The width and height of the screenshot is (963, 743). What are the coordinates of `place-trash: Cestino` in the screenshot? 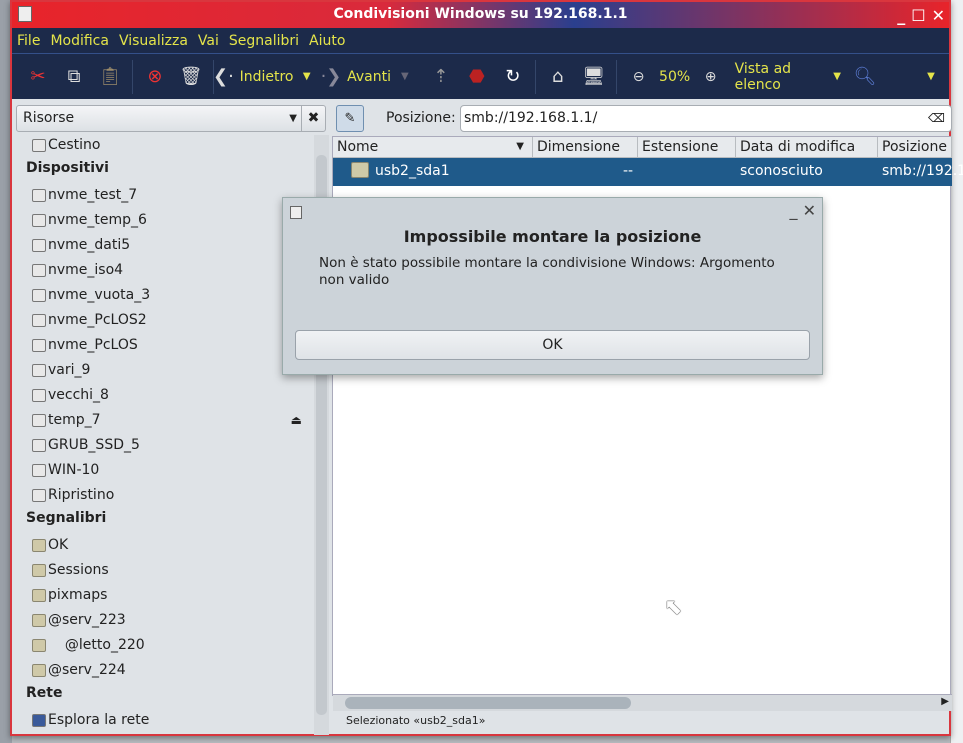 It's located at (66, 145).